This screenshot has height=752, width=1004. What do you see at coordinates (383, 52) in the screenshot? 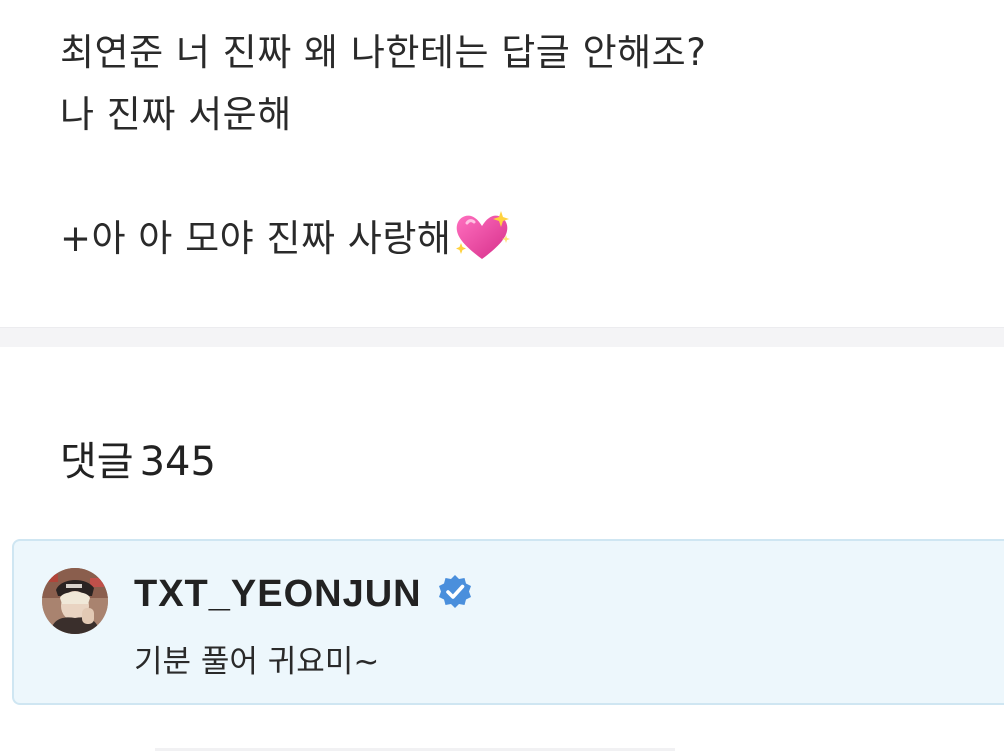
I see `post-line-1: 최연준 너 진짜 왜 나한테는 답글 안해조?` at bounding box center [383, 52].